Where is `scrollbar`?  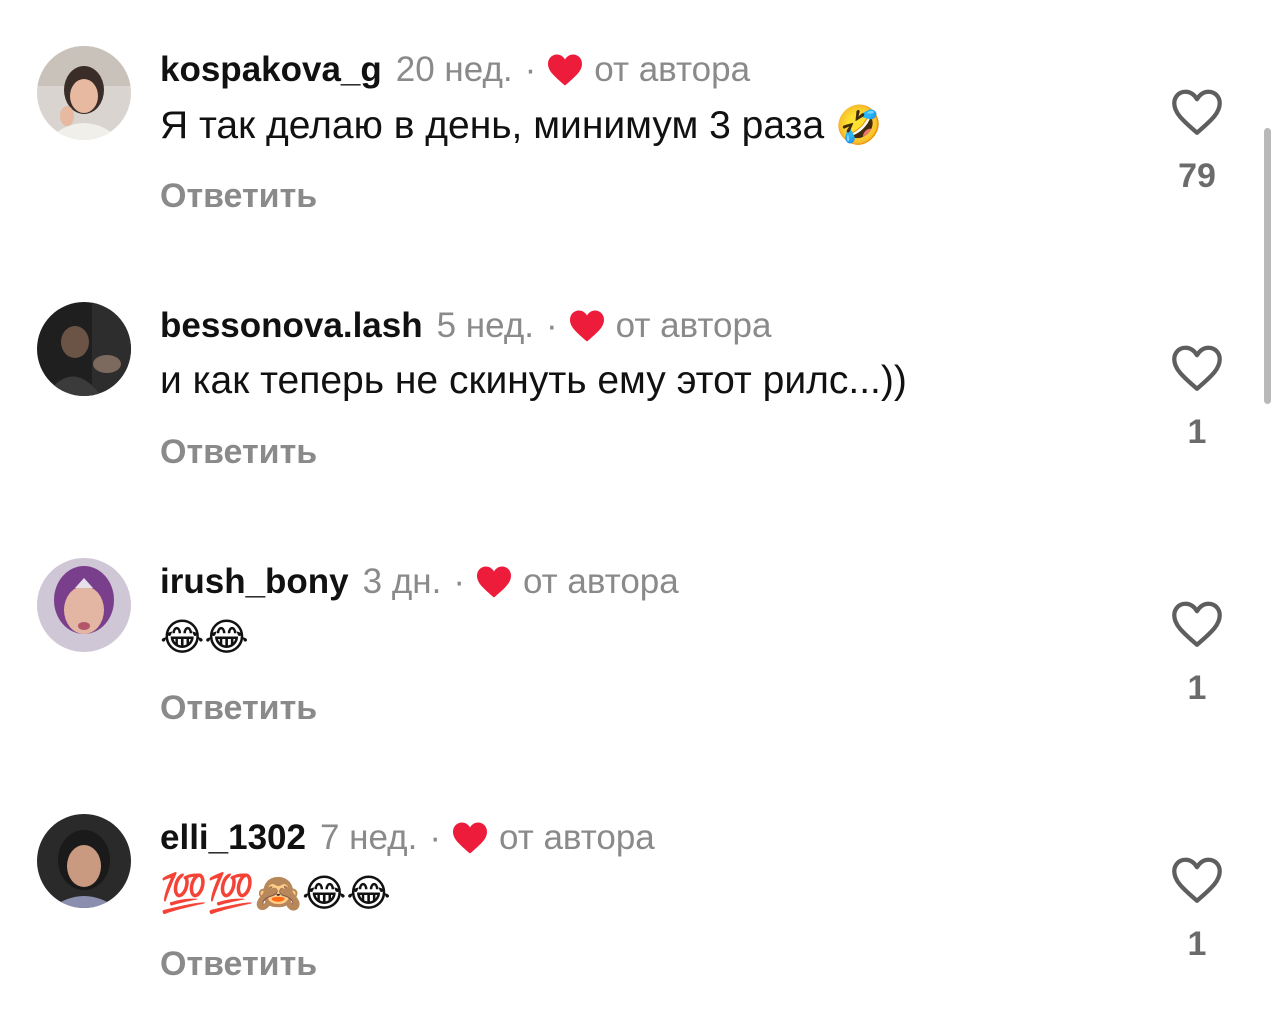
scrollbar is located at coordinates (1267, 266).